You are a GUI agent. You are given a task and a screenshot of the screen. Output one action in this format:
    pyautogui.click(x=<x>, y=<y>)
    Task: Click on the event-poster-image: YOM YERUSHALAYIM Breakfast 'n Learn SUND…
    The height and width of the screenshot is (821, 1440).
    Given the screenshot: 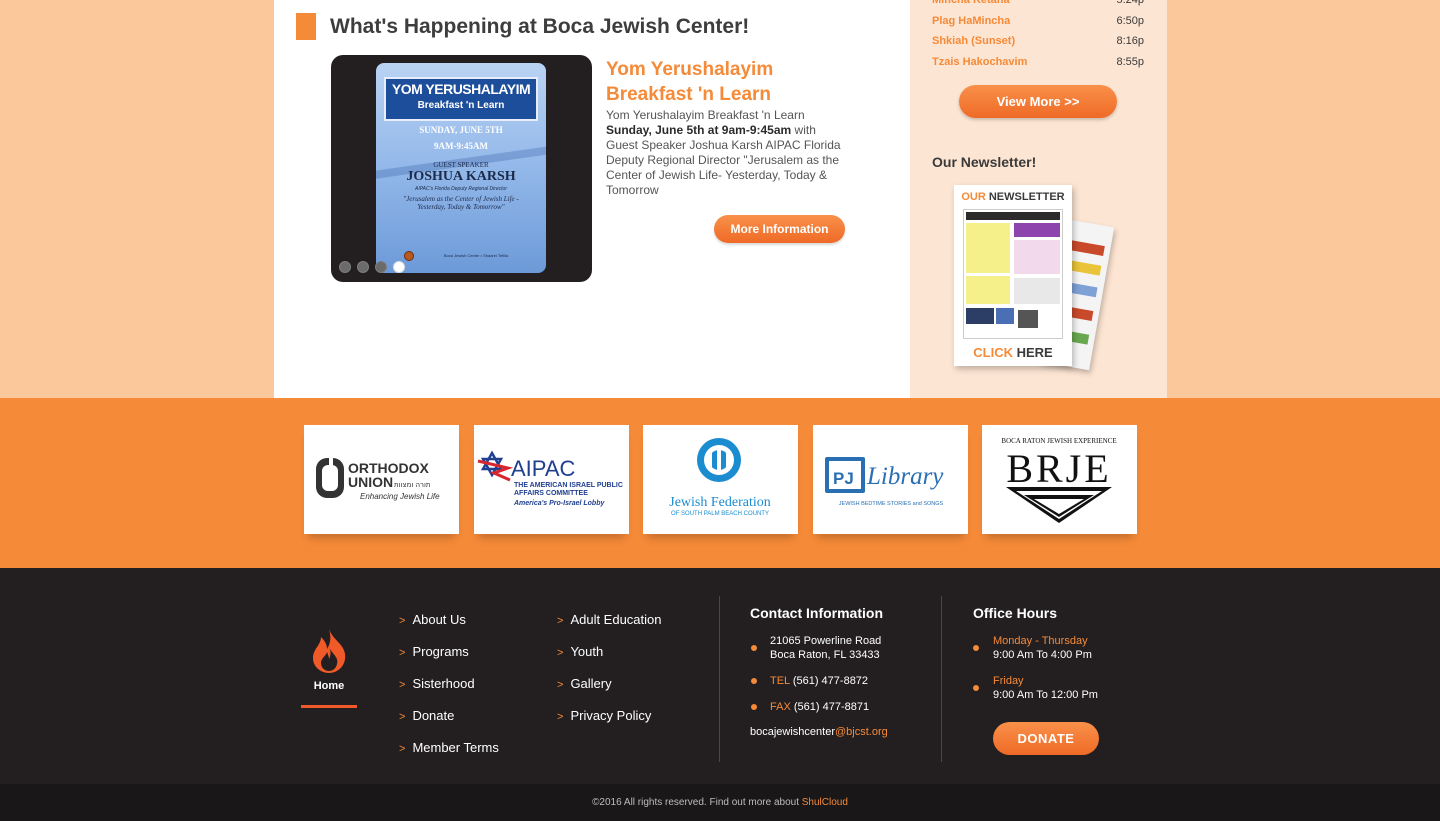 What is the action you would take?
    pyautogui.click(x=461, y=168)
    